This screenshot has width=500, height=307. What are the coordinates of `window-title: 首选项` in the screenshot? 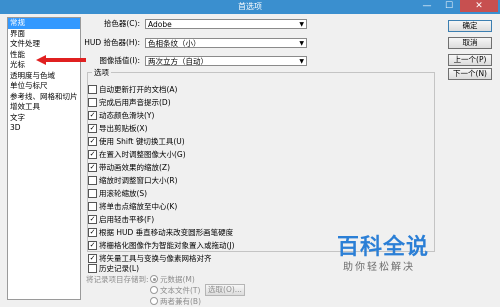 It's located at (250, 6).